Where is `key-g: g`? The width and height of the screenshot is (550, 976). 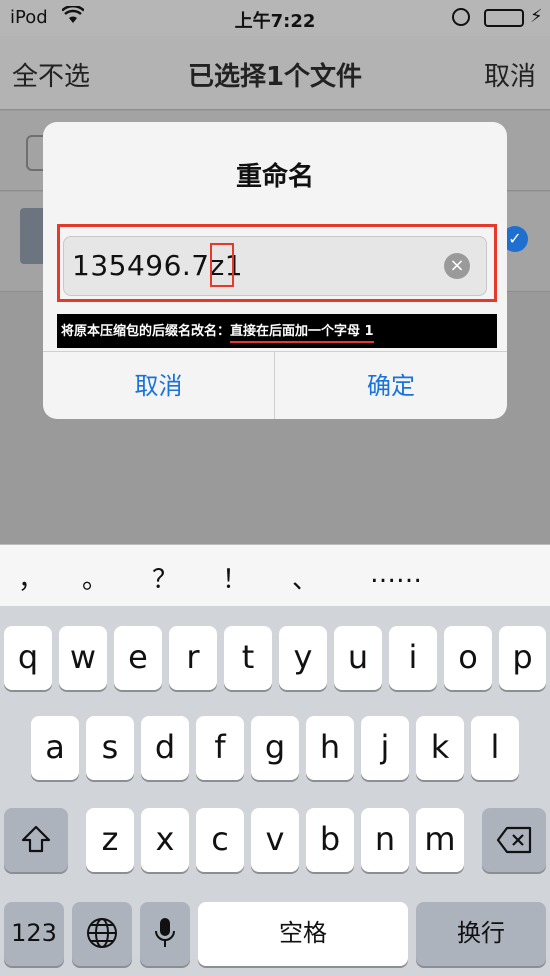
key-g: g is located at coordinates (275, 748).